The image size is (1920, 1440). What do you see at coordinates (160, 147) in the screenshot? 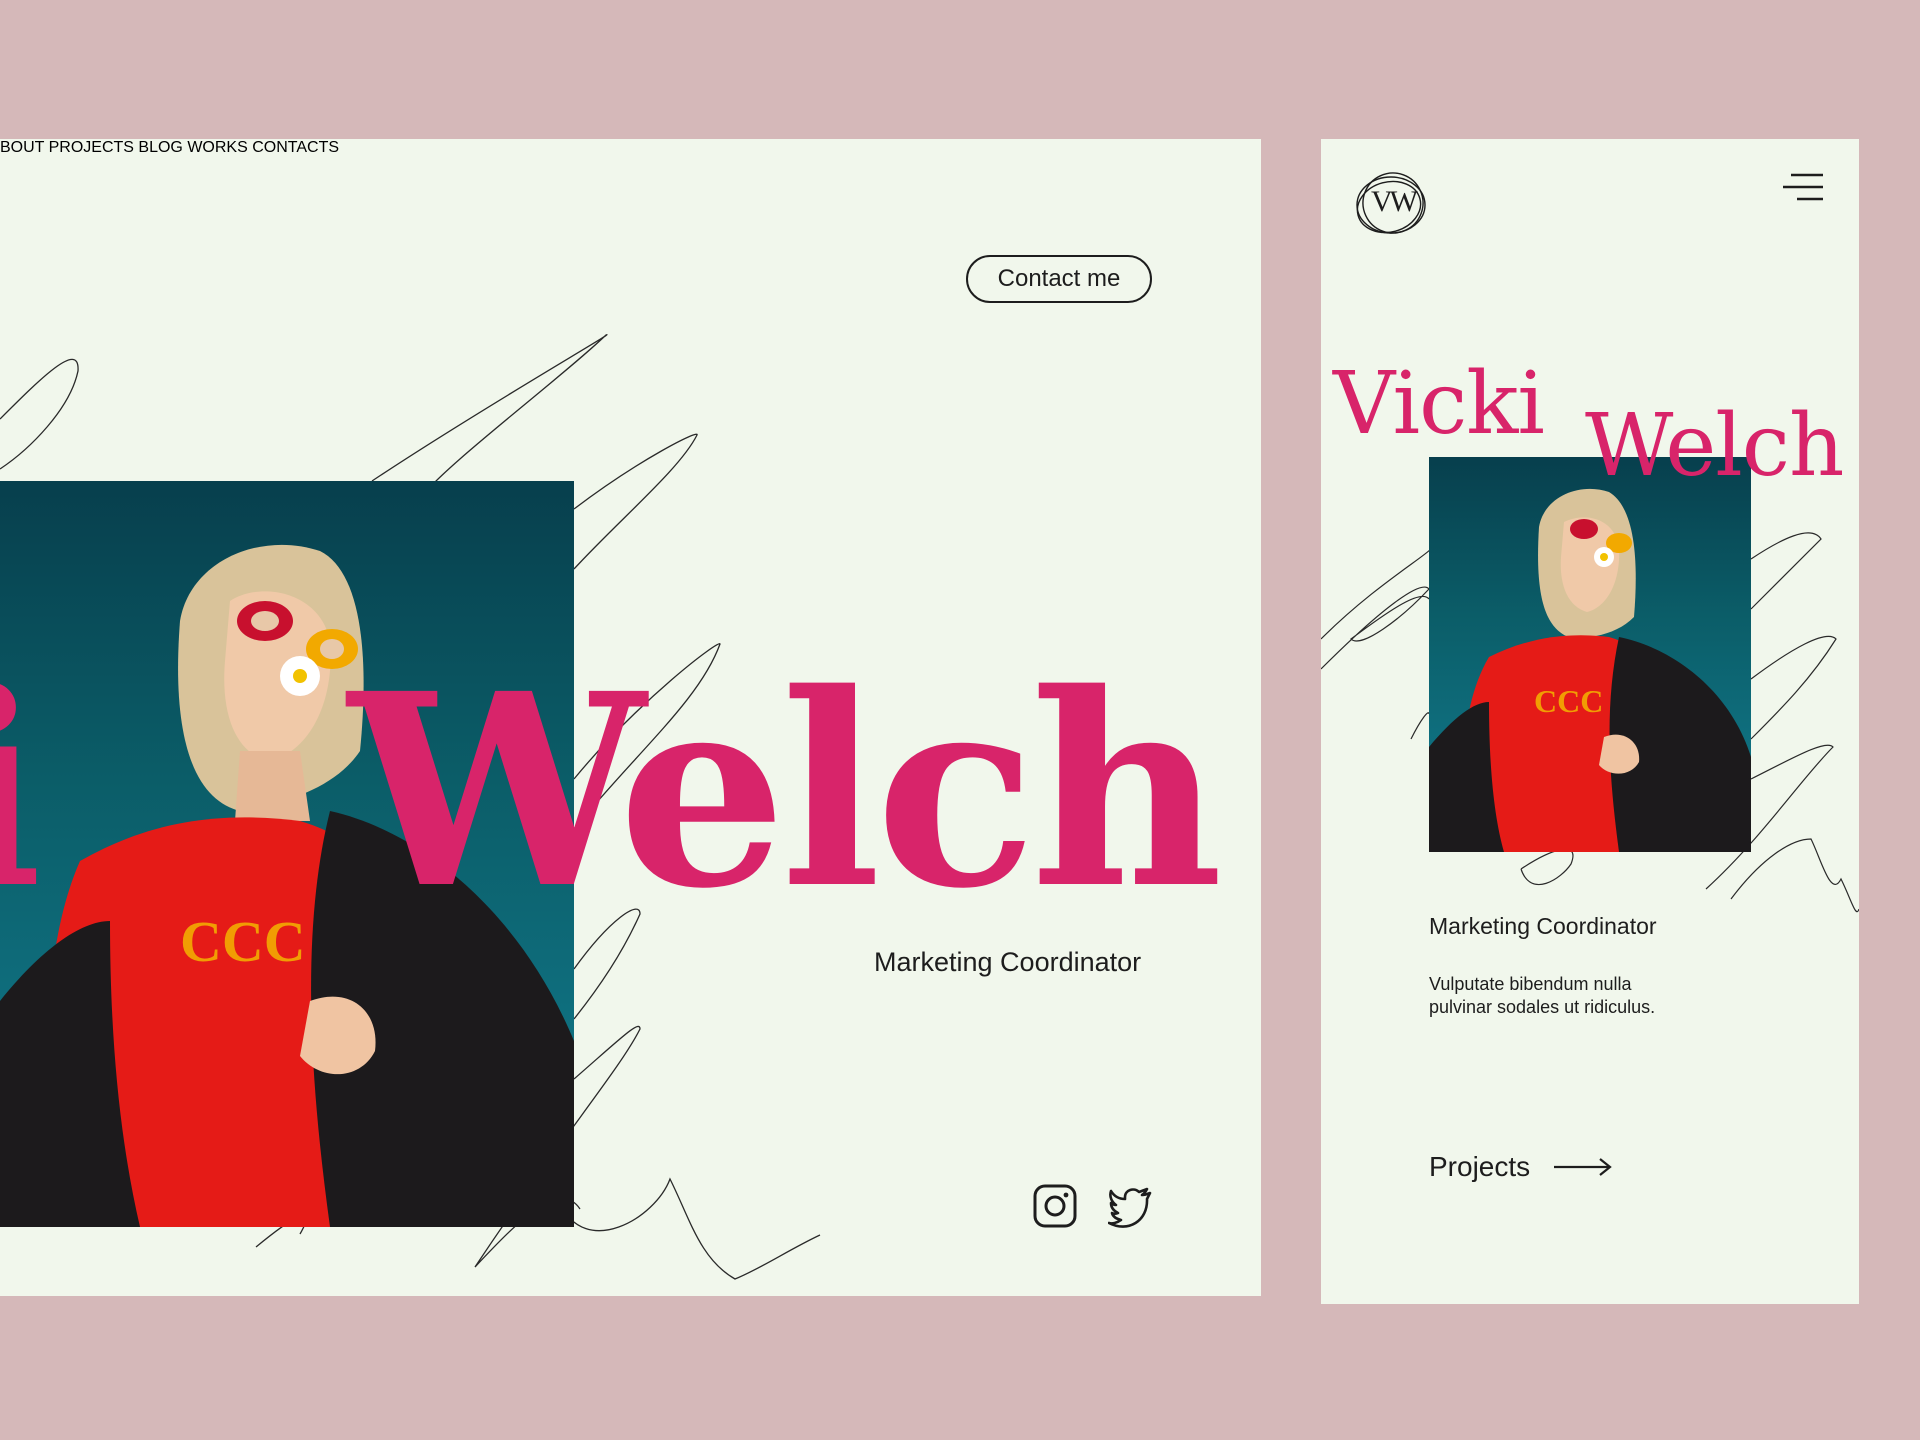
I see `nav-blog: BLOG` at bounding box center [160, 147].